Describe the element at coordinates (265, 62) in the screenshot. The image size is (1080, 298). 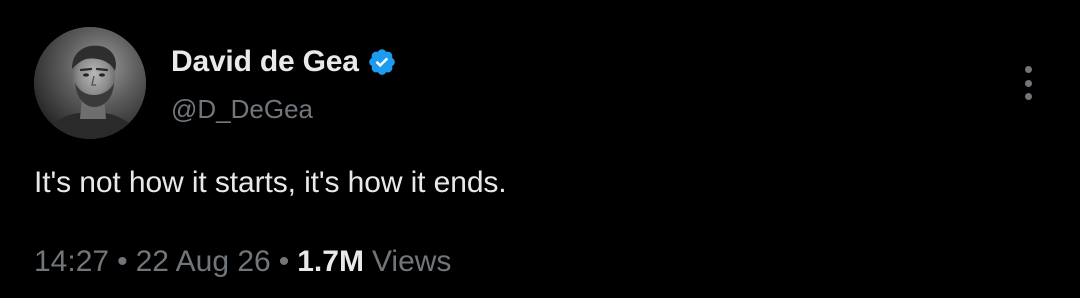
I see `author-display-name: David de Gea` at that location.